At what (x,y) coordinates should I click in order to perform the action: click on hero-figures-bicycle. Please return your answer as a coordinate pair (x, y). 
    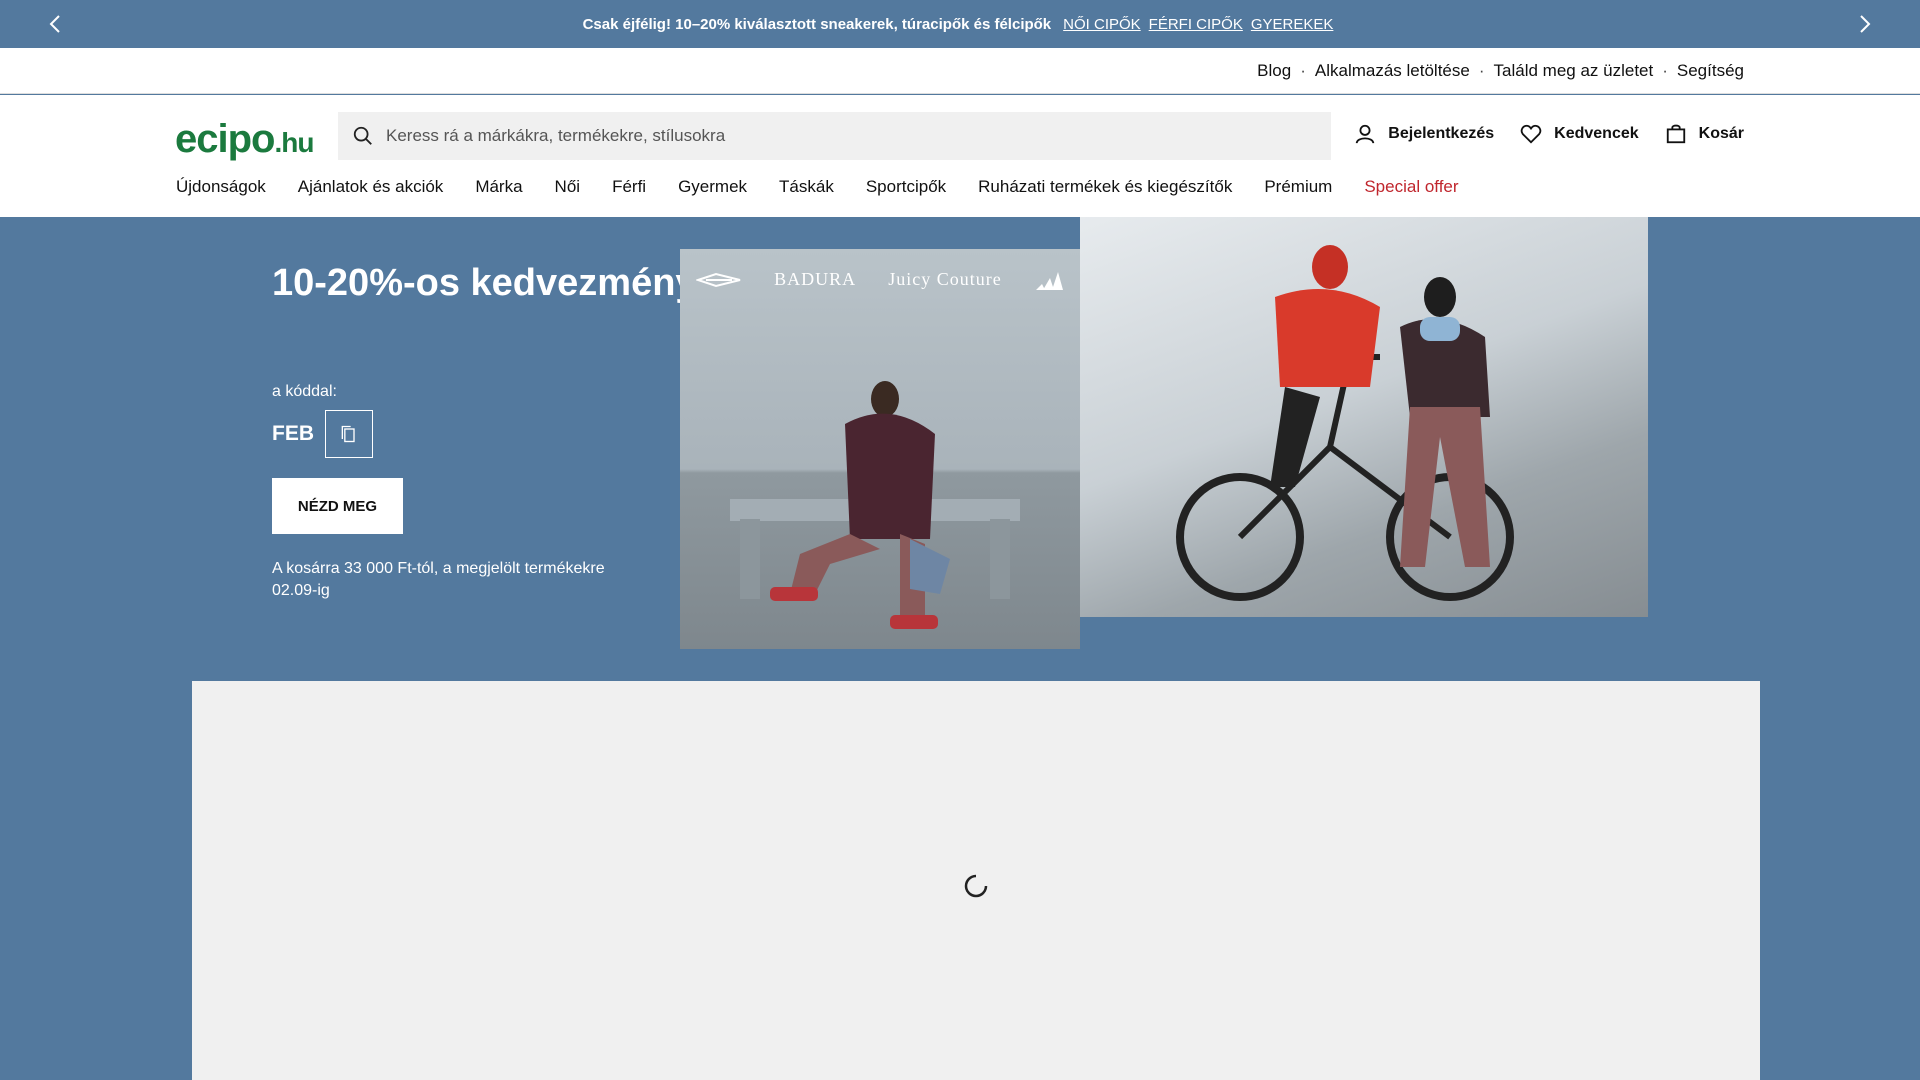
    Looking at the image, I should click on (1345, 423).